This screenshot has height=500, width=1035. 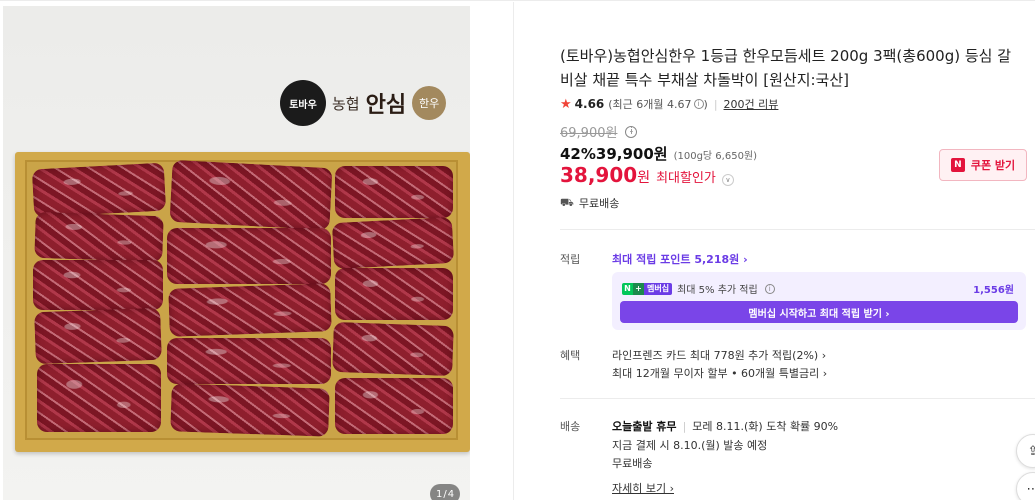 I want to click on sale-price: 42%39,900원, so click(x=614, y=153).